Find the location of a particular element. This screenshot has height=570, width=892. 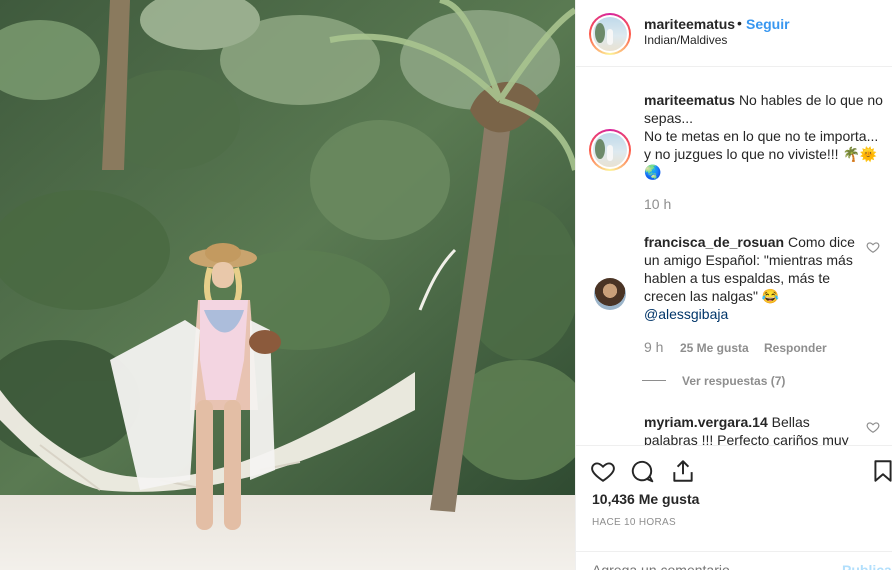

author-avatar is located at coordinates (610, 34).